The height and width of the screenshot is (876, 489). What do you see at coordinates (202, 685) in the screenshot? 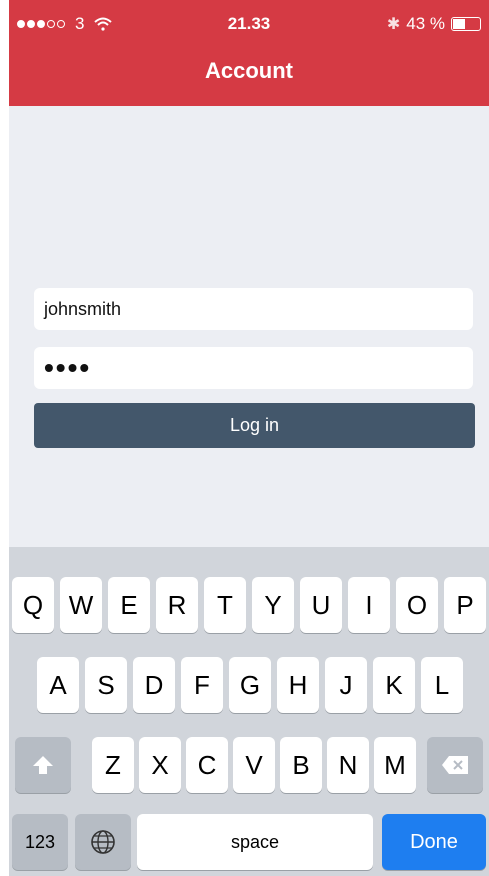
I see `key-f: F` at bounding box center [202, 685].